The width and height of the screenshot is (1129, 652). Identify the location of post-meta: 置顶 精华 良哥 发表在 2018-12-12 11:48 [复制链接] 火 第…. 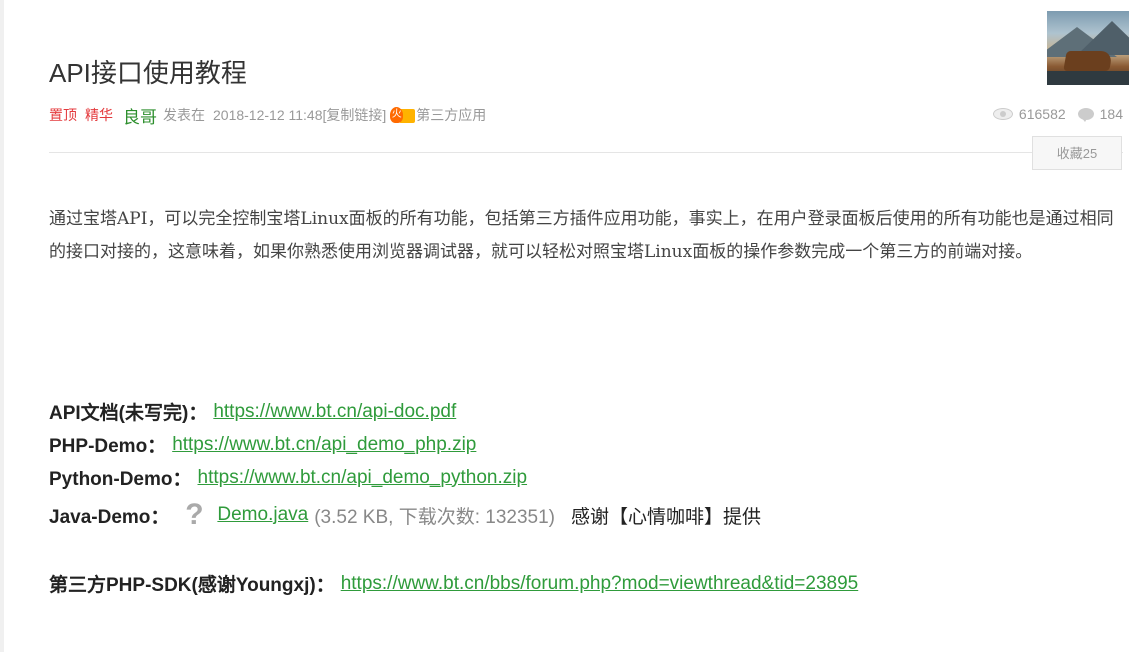
(267, 115).